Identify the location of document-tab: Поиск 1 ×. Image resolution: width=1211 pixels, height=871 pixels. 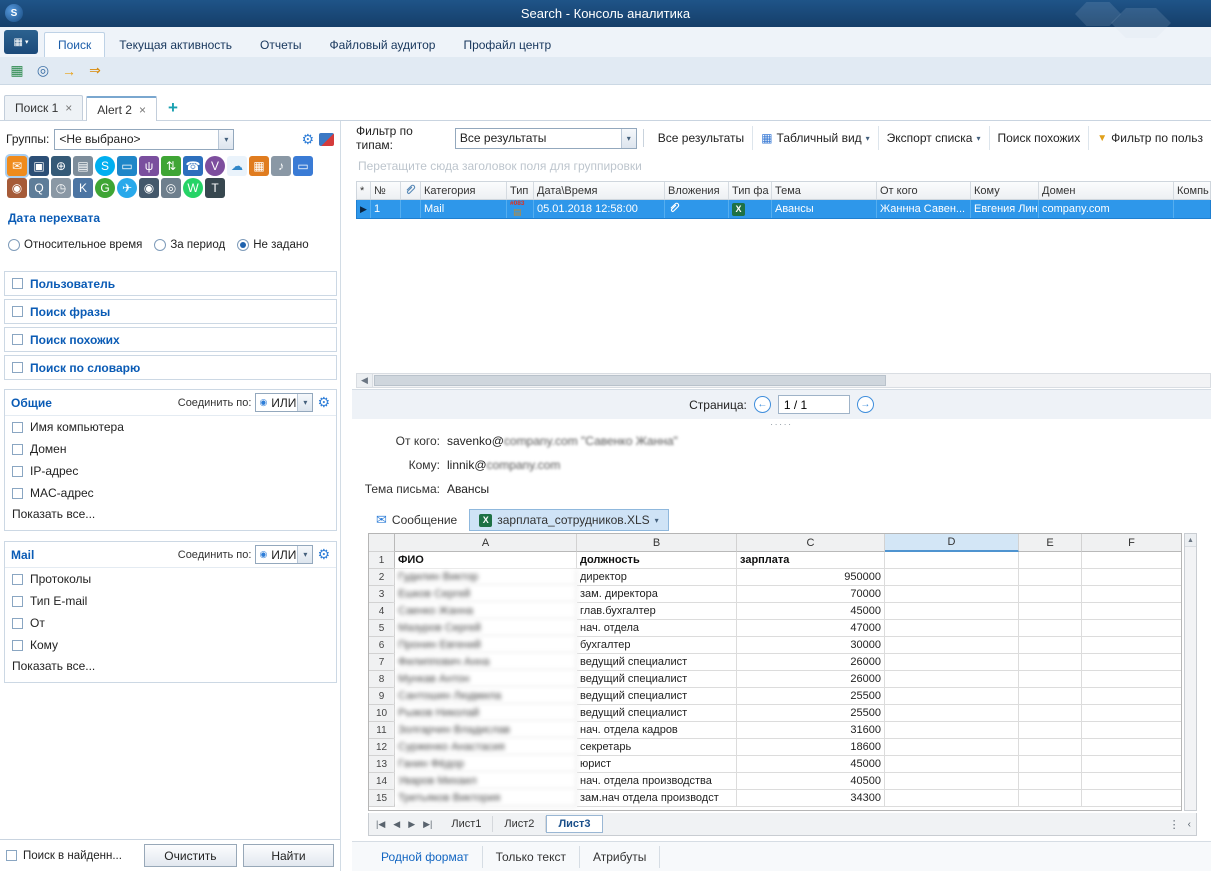
(44, 107).